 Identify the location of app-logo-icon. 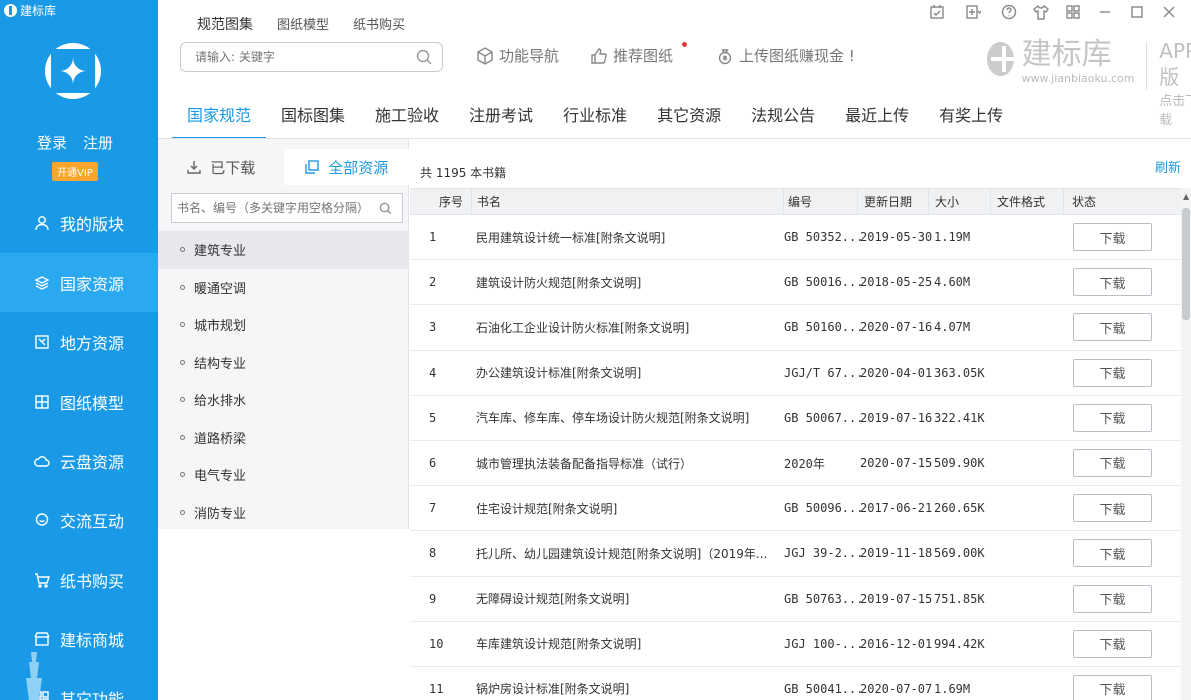
(10, 10).